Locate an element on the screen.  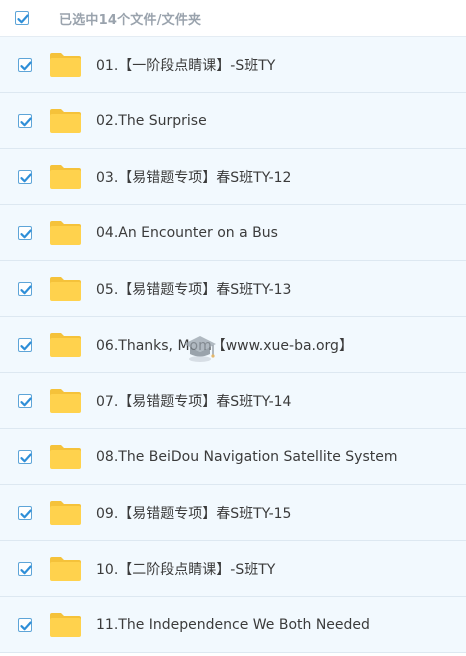
file-name: 04.An Encounter on a Bus is located at coordinates (187, 232).